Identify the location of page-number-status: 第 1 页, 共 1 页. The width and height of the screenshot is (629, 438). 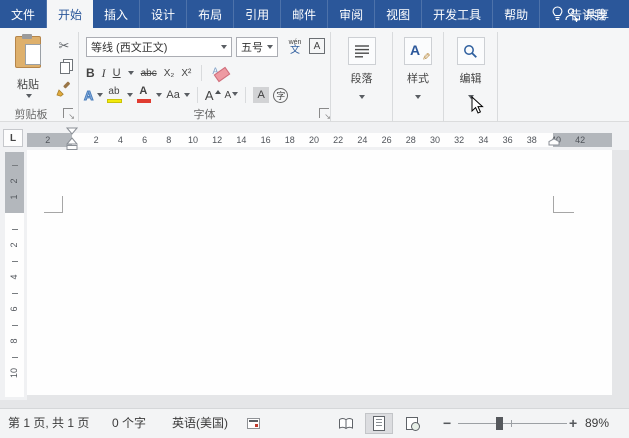
(48, 423).